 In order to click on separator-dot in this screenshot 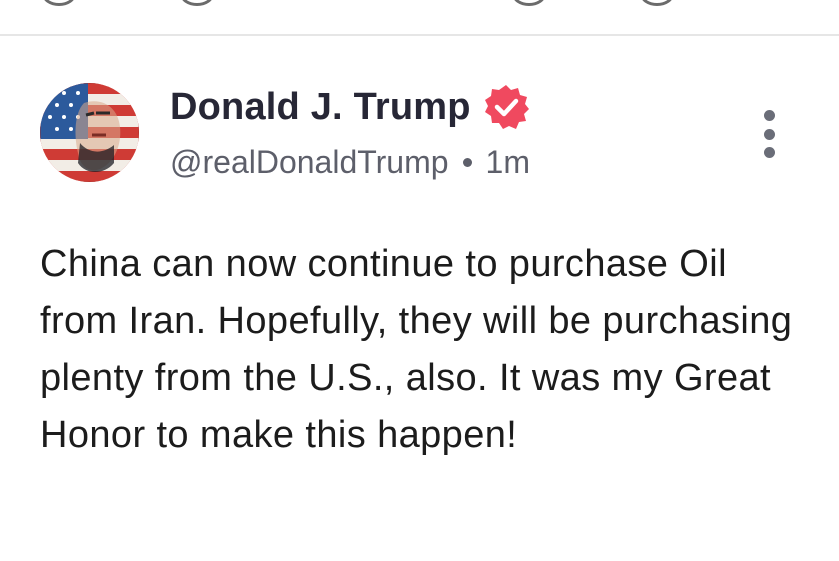, I will do `click(467, 162)`.